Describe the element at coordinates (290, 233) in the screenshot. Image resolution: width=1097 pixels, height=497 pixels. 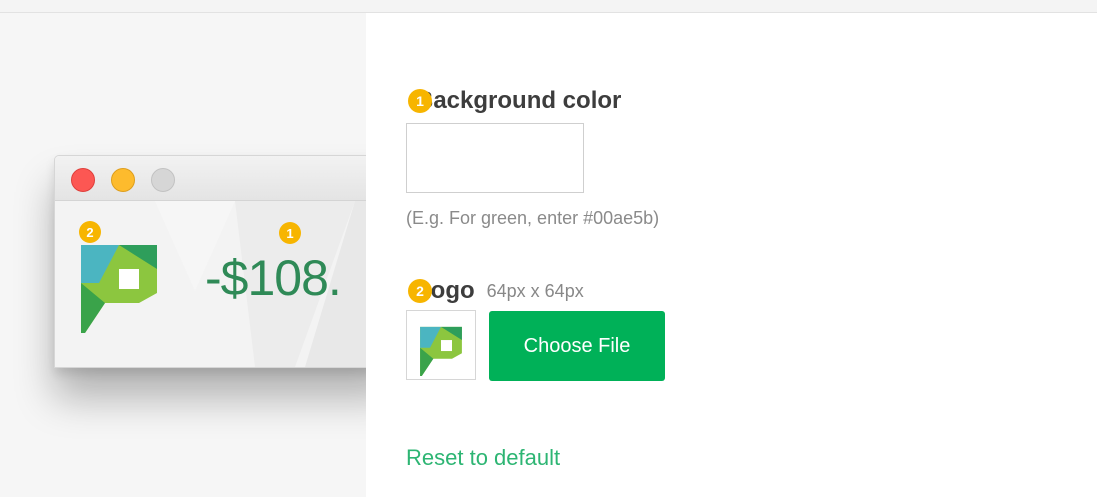
I see `amount-step-badge: 1` at that location.